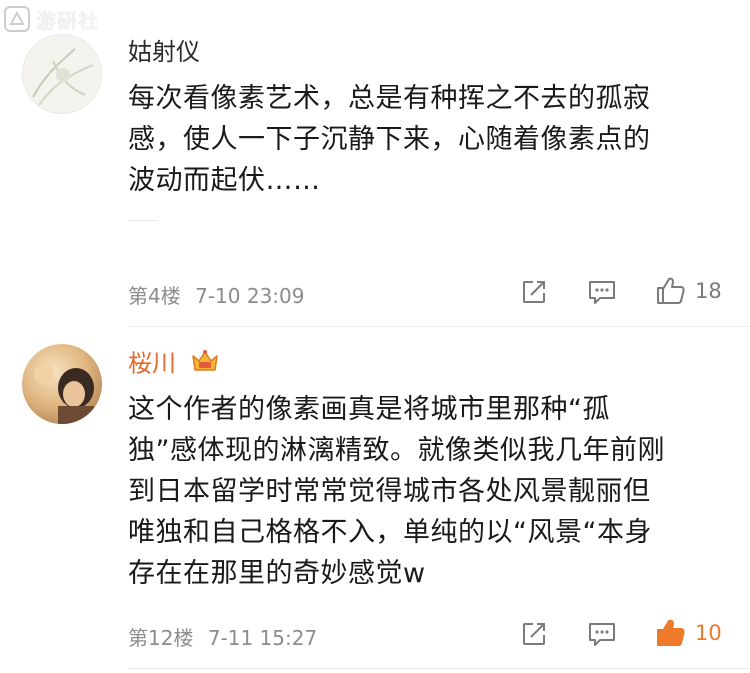 This screenshot has width=750, height=673. What do you see at coordinates (250, 296) in the screenshot?
I see `comment-time: 7-10 23:09` at bounding box center [250, 296].